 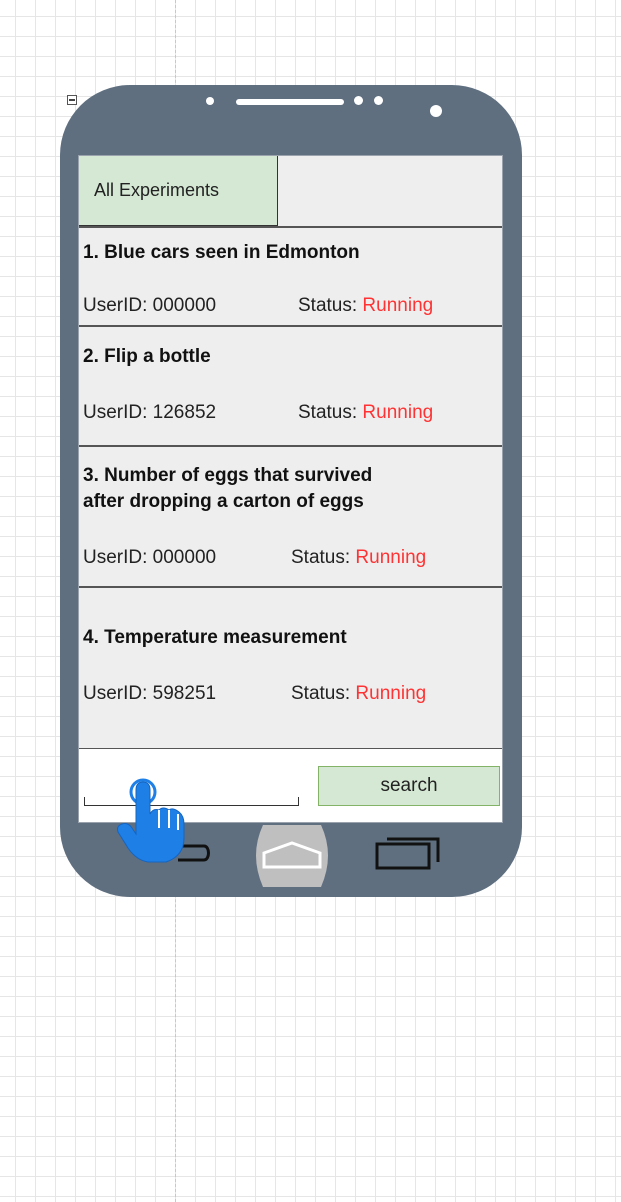 I want to click on tab-bar: All Experiments, so click(x=290, y=191).